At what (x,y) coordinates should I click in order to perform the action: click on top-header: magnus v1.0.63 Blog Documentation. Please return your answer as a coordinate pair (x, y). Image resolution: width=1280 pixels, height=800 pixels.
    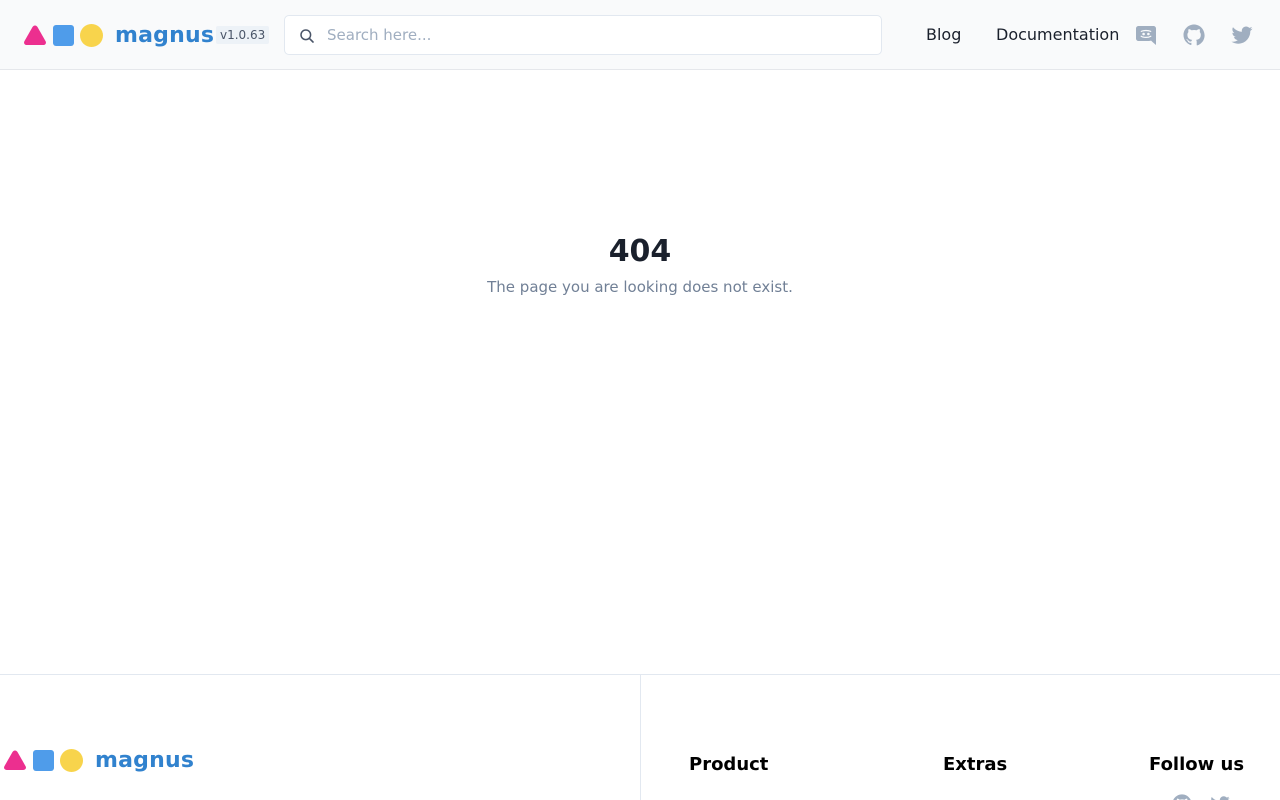
    Looking at the image, I should click on (640, 35).